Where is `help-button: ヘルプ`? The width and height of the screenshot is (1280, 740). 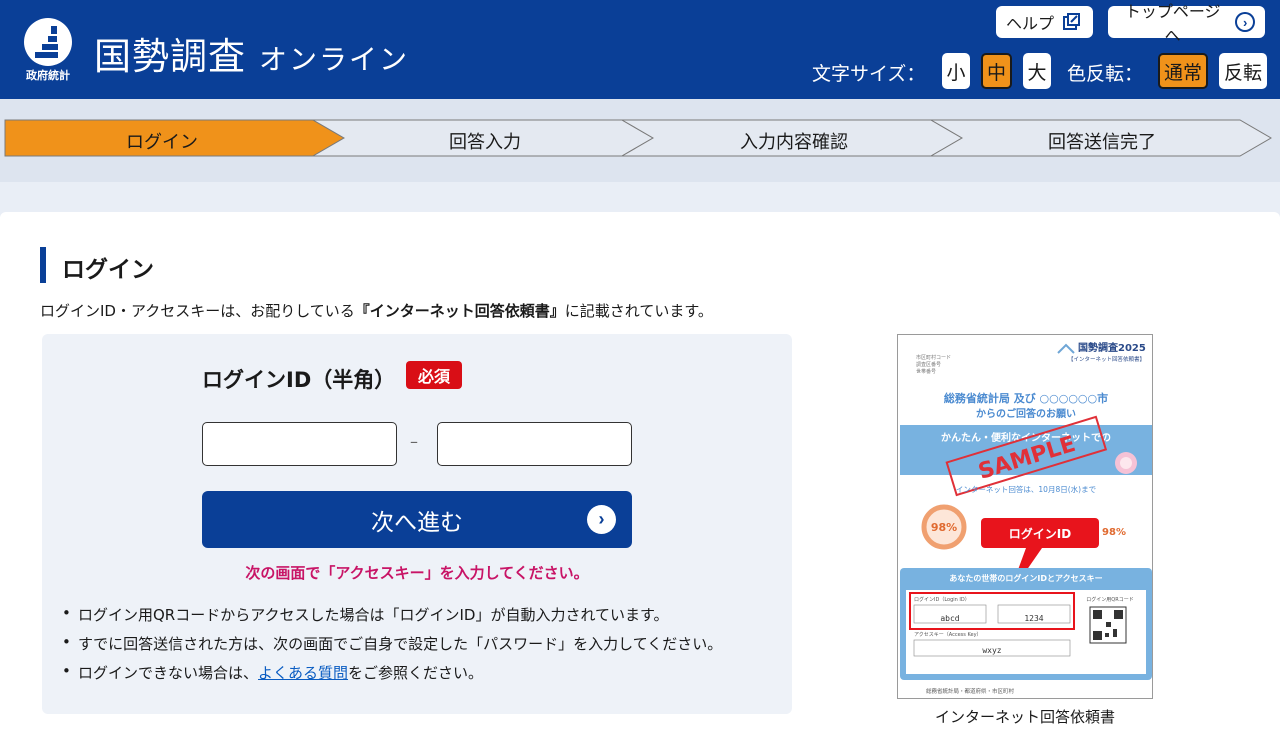
help-button: ヘルプ is located at coordinates (1044, 22).